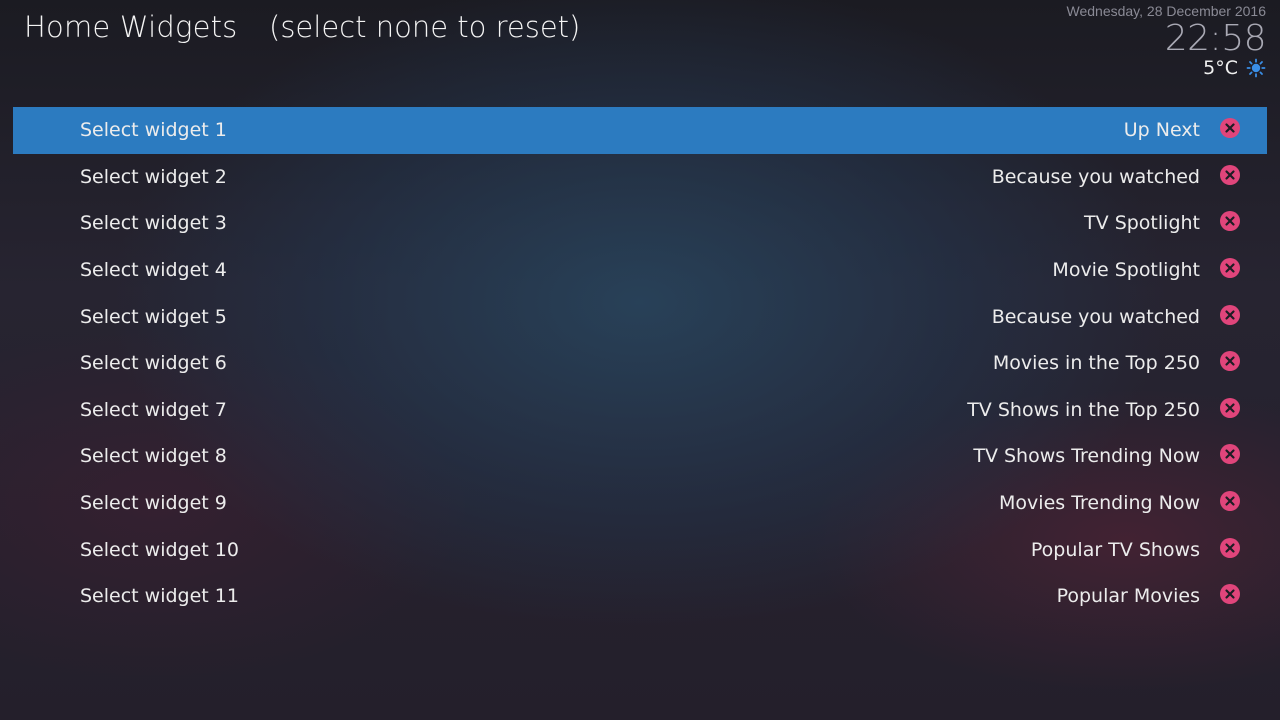 Image resolution: width=1280 pixels, height=720 pixels. What do you see at coordinates (1099, 503) in the screenshot?
I see `widget-value: Movies Trending Now` at bounding box center [1099, 503].